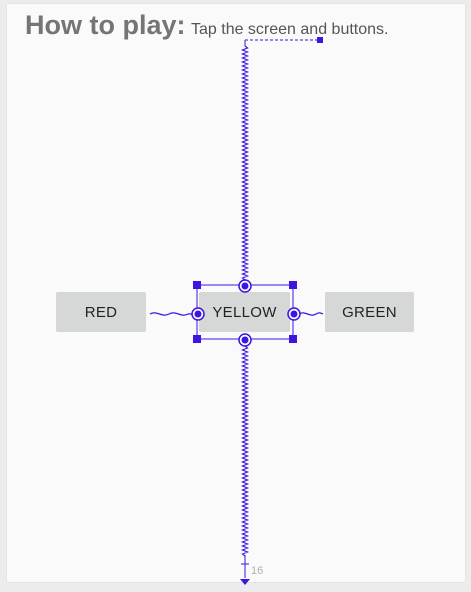 The image size is (471, 592). What do you see at coordinates (289, 30) in the screenshot?
I see `instructions-text: Tap the screen and buttons.` at bounding box center [289, 30].